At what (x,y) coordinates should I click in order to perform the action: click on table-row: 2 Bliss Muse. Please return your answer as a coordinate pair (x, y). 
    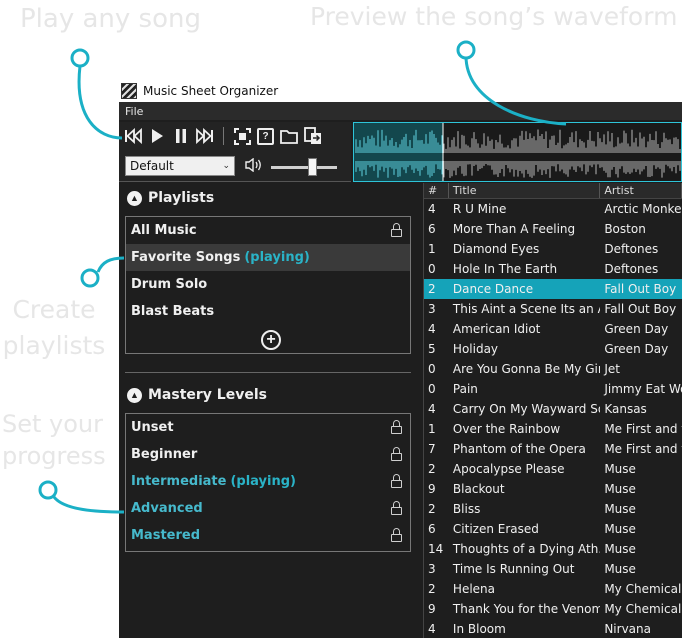
    Looking at the image, I should click on (553, 509).